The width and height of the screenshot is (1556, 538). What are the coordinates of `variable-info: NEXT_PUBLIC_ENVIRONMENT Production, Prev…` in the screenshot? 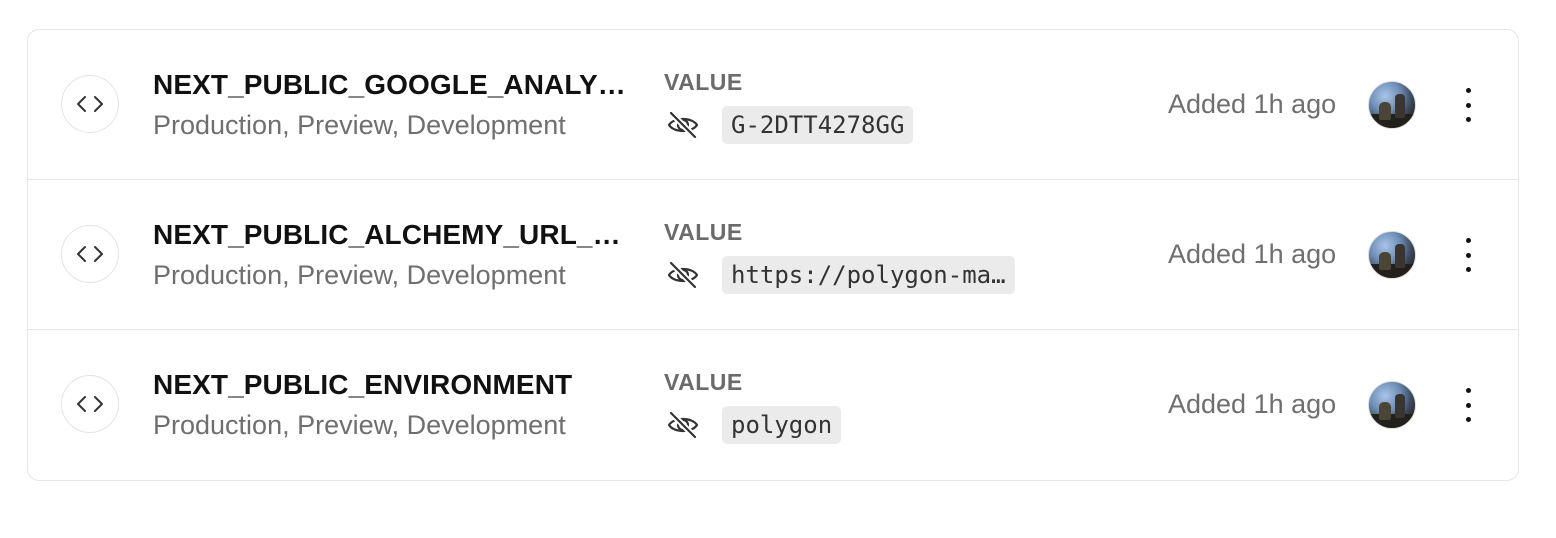 It's located at (393, 405).